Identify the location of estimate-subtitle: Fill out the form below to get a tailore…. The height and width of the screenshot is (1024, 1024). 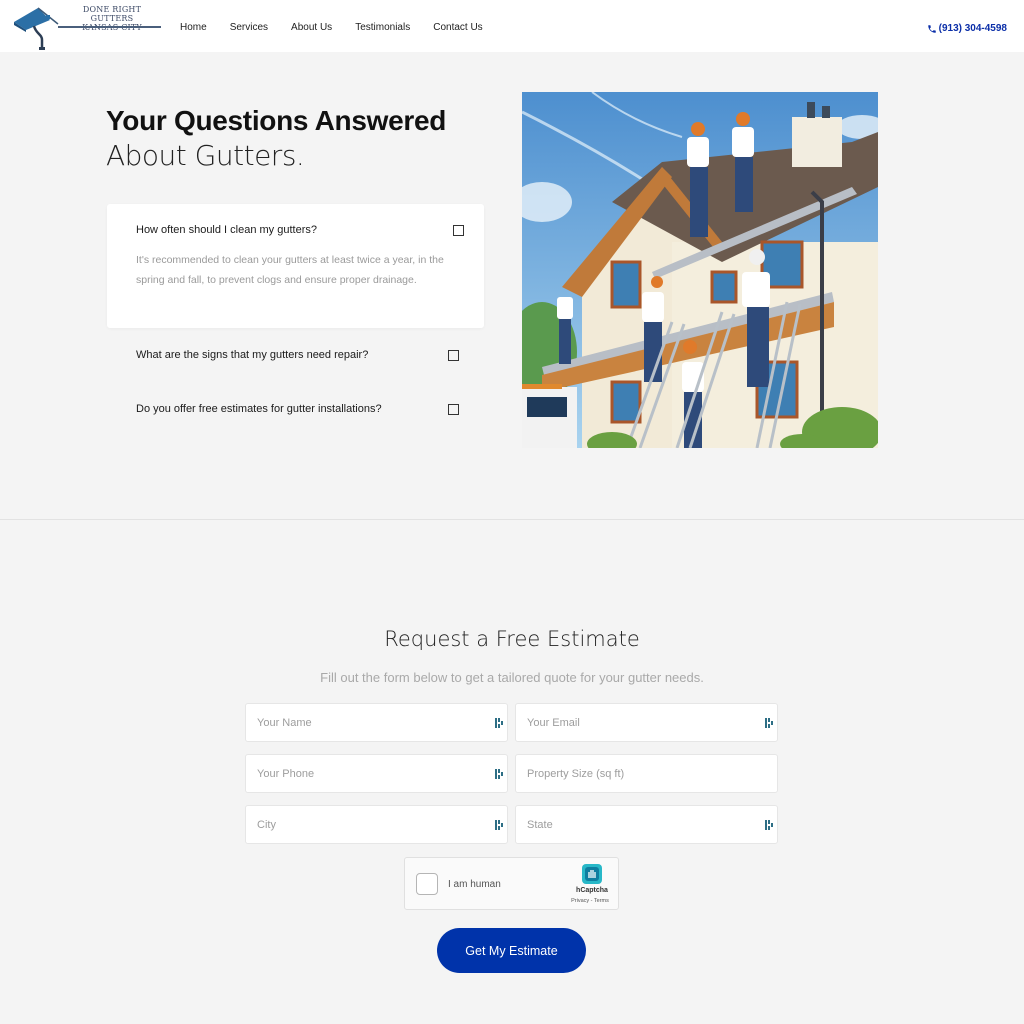
(512, 677).